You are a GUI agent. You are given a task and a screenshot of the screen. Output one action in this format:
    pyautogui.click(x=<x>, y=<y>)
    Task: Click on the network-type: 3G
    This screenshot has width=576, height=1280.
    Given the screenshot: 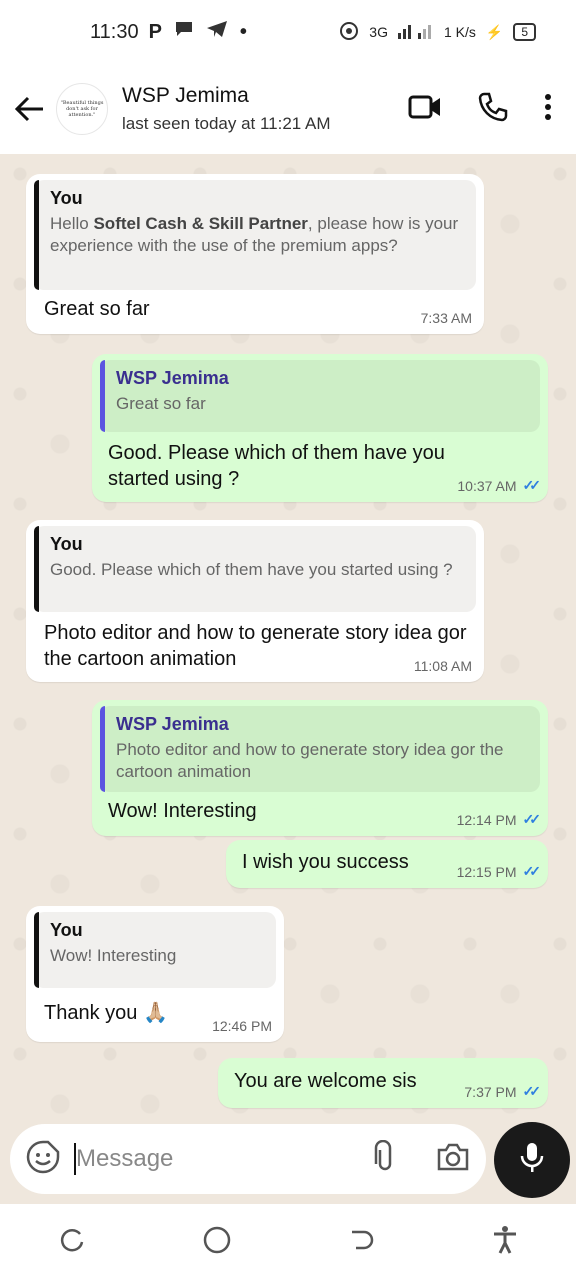 What is the action you would take?
    pyautogui.click(x=378, y=32)
    